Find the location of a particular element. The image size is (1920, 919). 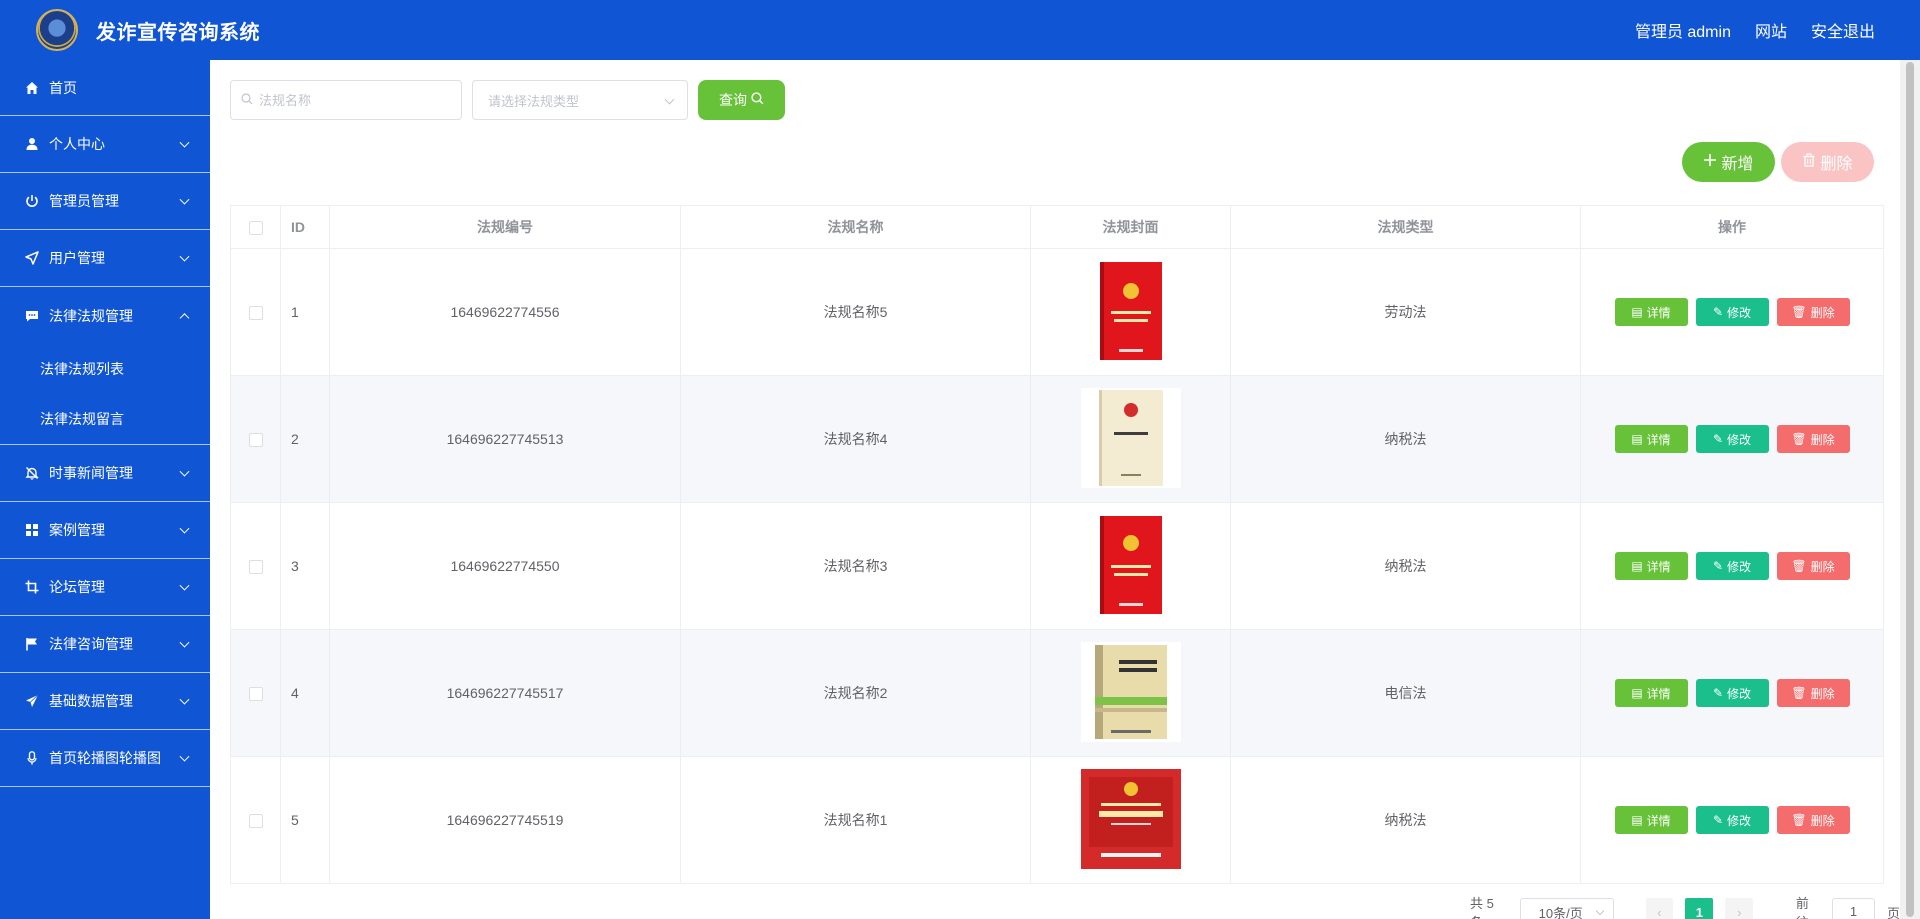

table-row: 3 16469622774550 法规名称3 纳税法 ▤ 详情 ✎ 修改 🗑 删除 is located at coordinates (1057, 566).